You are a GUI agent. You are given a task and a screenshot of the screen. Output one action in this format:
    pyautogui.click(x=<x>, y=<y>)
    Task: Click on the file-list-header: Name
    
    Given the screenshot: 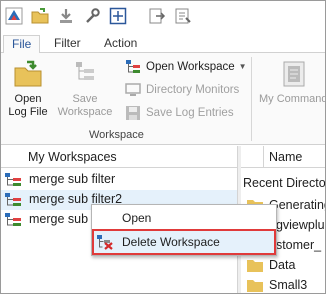 What is the action you would take?
    pyautogui.click(x=283, y=157)
    